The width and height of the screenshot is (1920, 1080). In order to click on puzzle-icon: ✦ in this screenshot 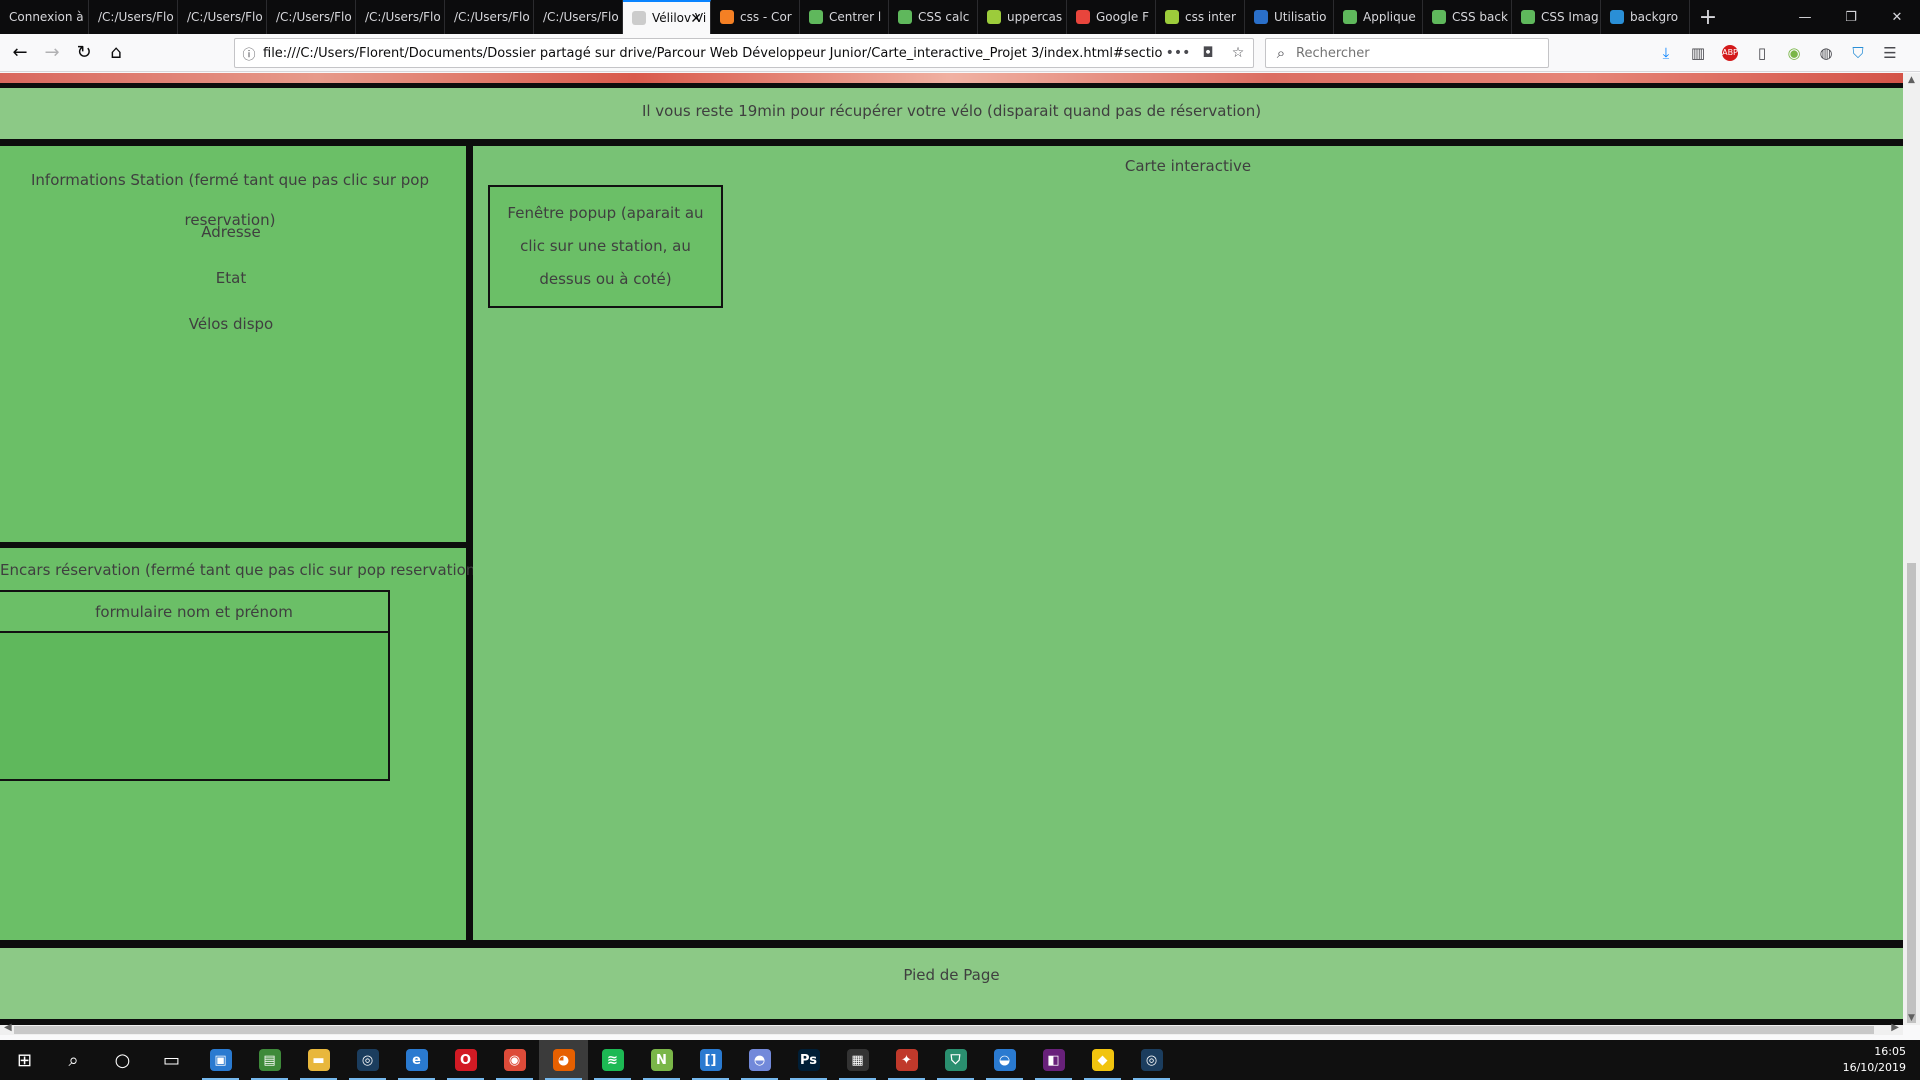, I will do `click(906, 1060)`.